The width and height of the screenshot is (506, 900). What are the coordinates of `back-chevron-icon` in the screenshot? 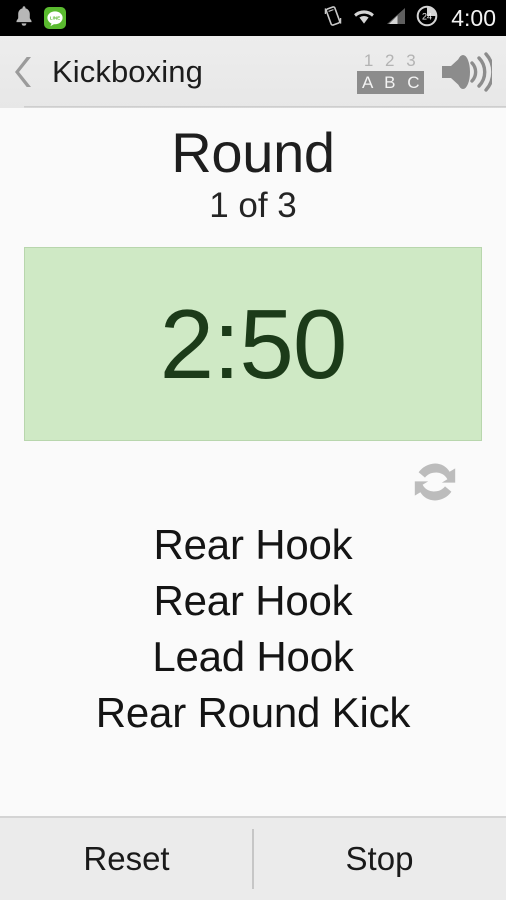 It's located at (25, 72).